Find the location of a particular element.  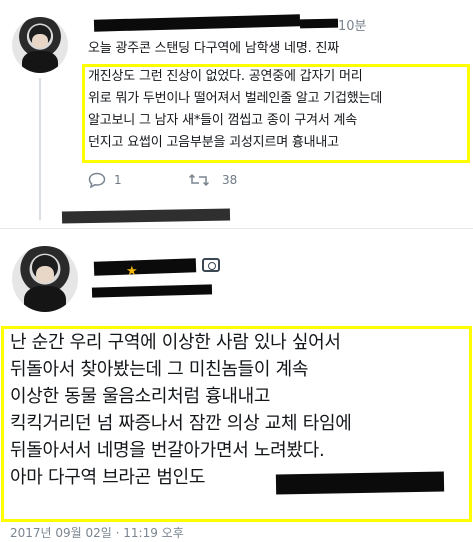

redacted-text is located at coordinates (360, 483).